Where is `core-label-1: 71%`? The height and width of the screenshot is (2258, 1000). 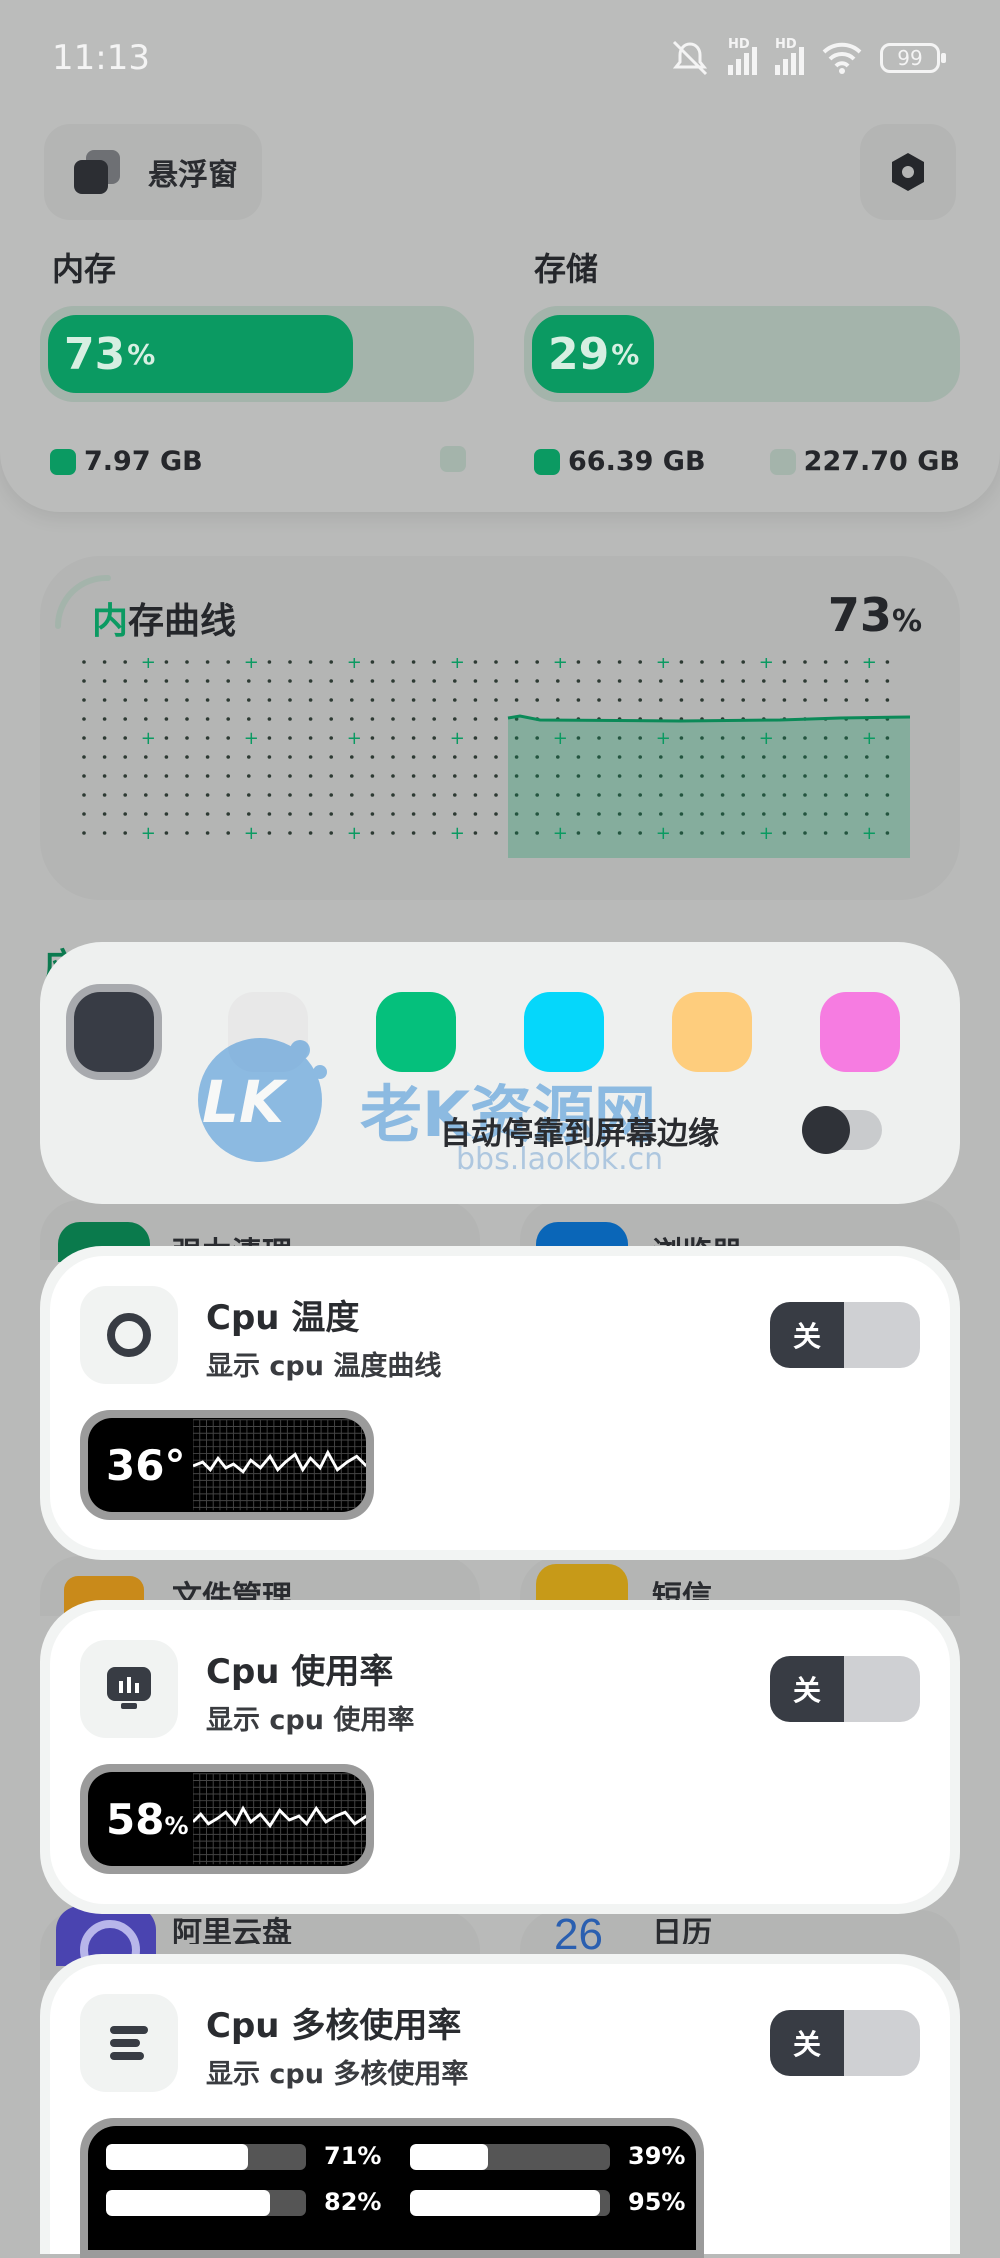
core-label-1: 71% is located at coordinates (353, 2156).